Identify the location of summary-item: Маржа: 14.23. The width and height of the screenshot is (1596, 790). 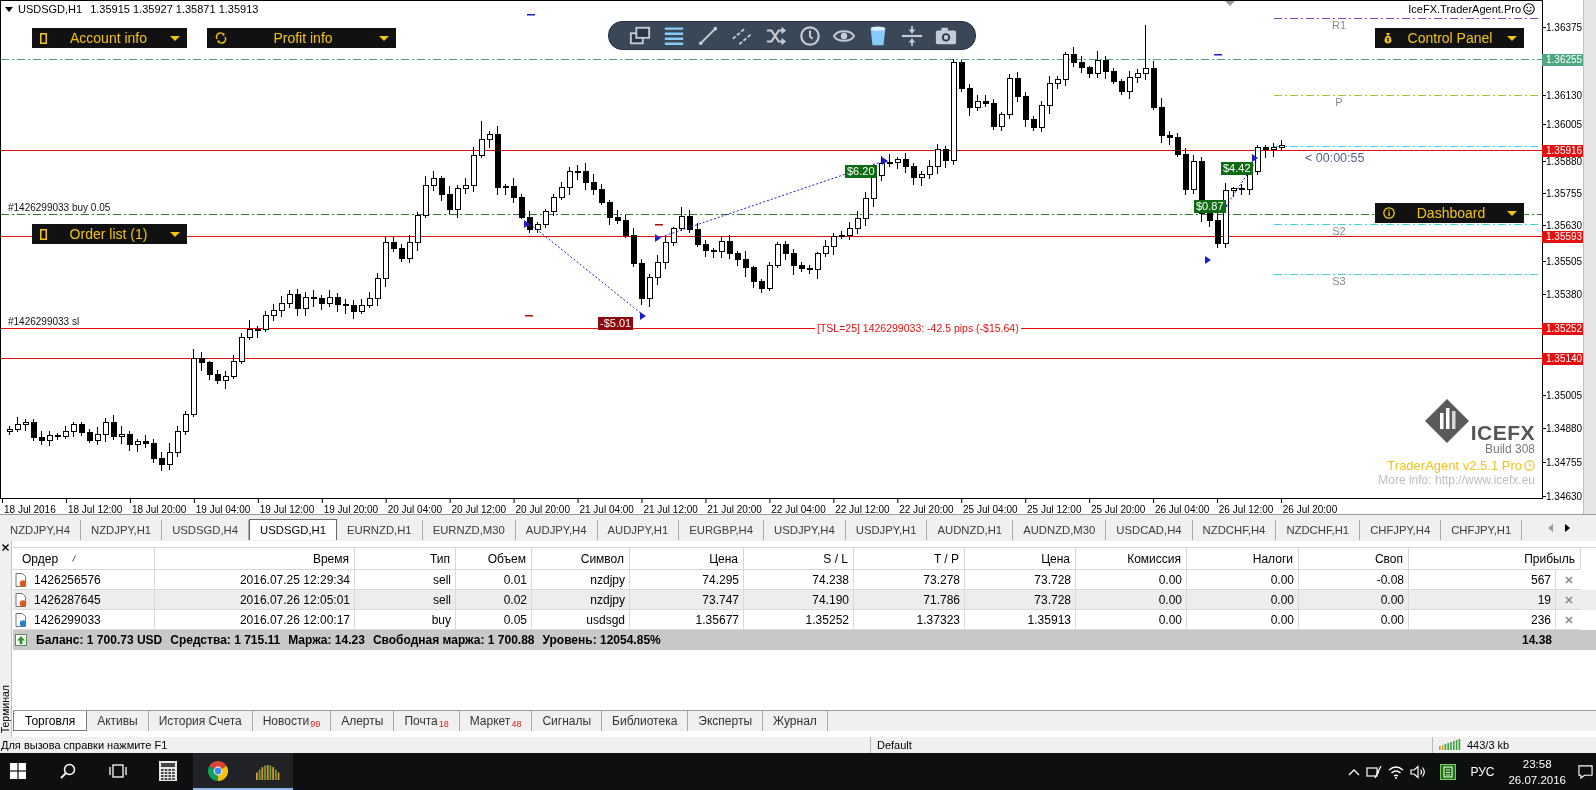
(326, 640).